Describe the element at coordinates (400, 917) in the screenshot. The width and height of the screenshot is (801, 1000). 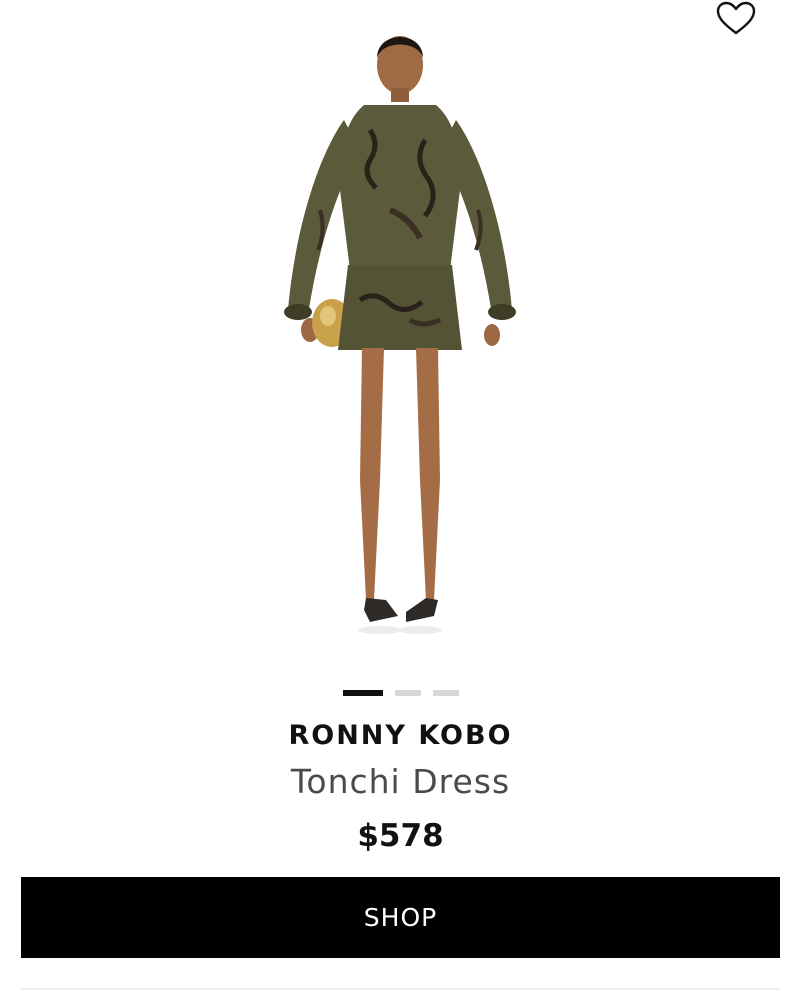
I see `shop-button: SHOP` at that location.